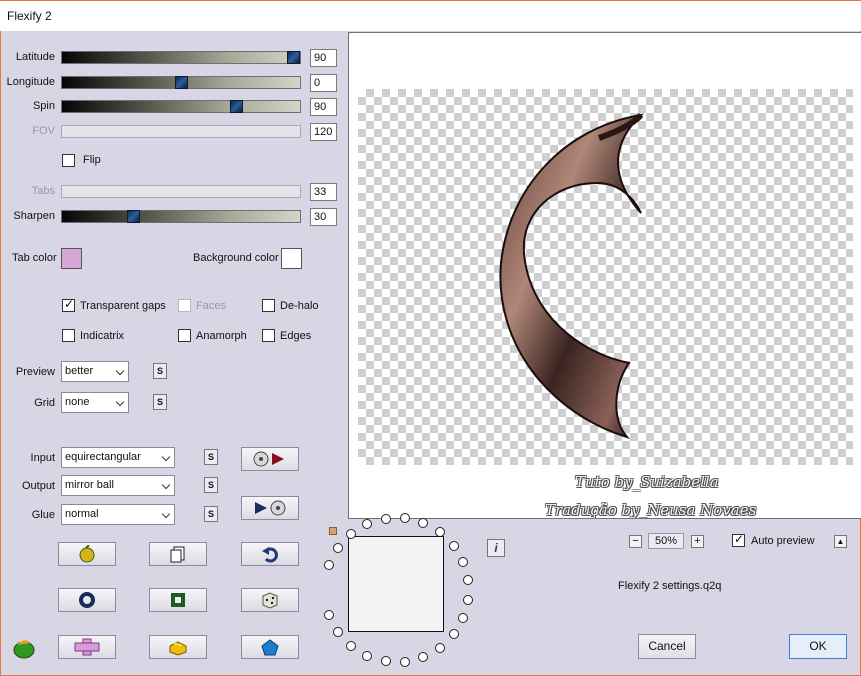 The image size is (861, 676). Describe the element at coordinates (43, 131) in the screenshot. I see `fov-label: FOV` at that location.